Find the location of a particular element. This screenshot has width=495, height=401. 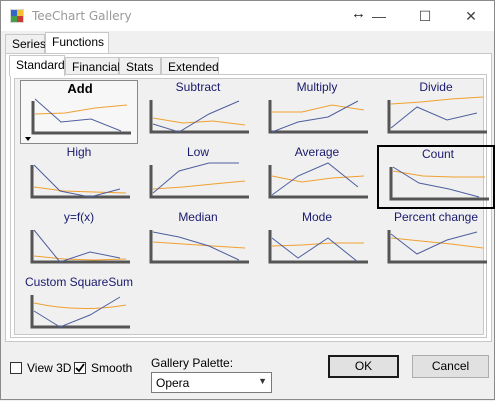

gallery-label: Custom SquareSum is located at coordinates (79, 282).